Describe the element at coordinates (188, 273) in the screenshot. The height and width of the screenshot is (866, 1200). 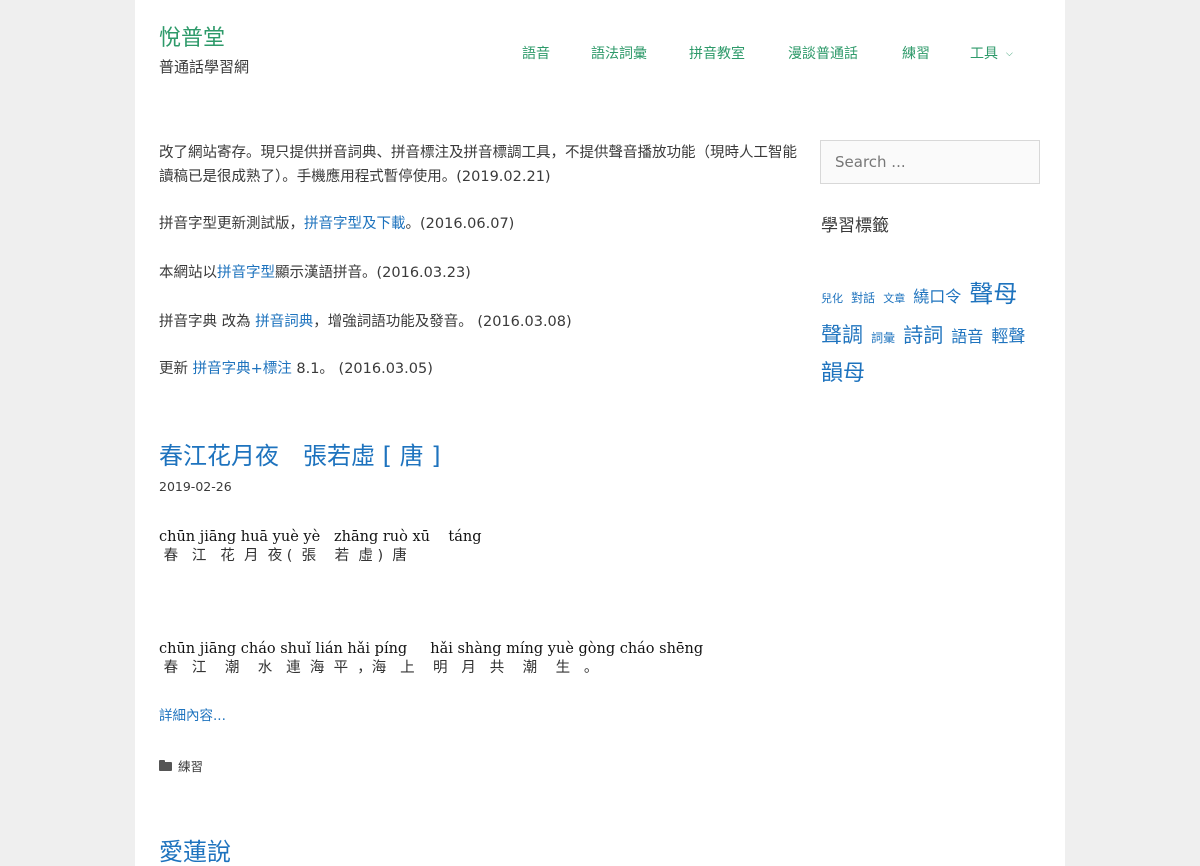
I see `notice-text: 本網站以` at that location.